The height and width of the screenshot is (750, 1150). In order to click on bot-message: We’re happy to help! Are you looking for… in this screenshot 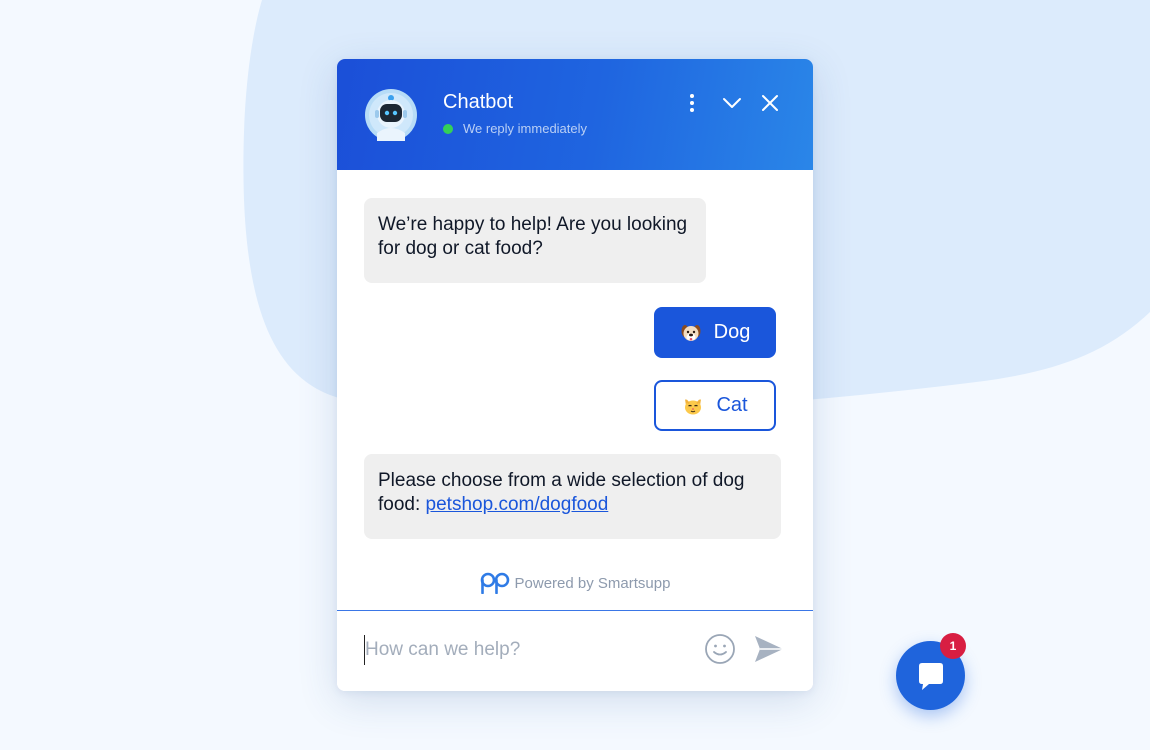, I will do `click(535, 240)`.